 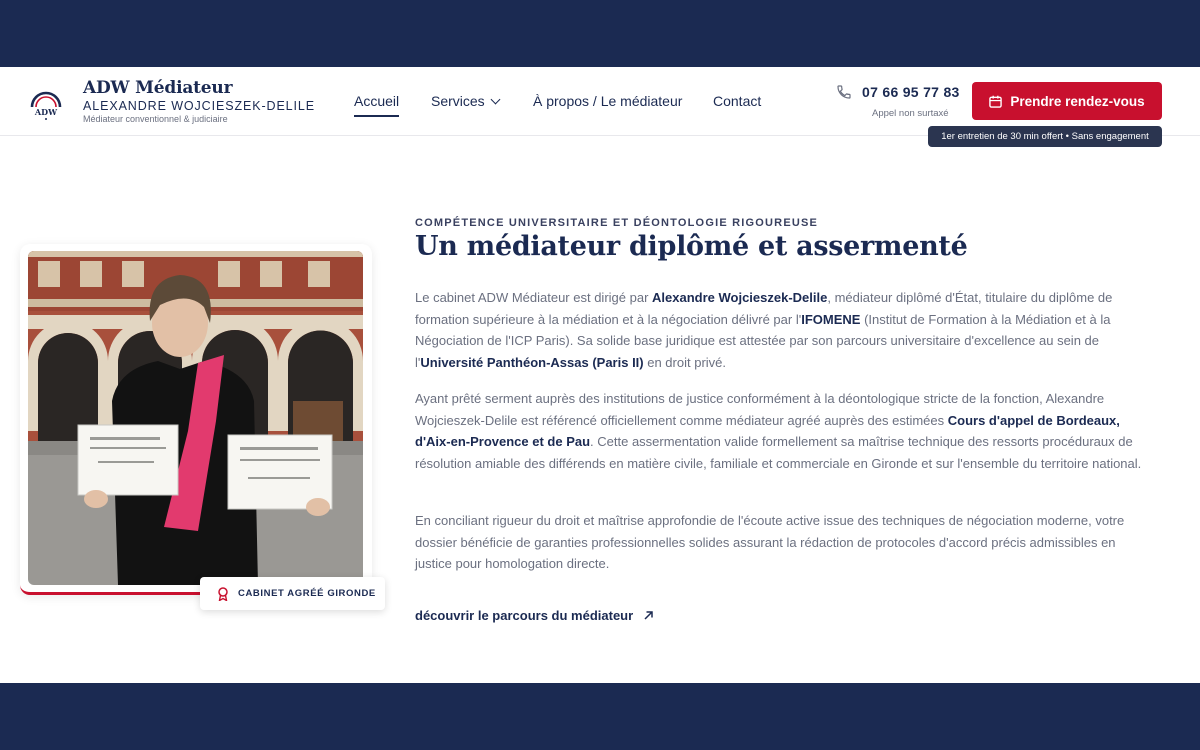 I want to click on discover-path-label: découvrir le parcours du médiateur, so click(x=524, y=615).